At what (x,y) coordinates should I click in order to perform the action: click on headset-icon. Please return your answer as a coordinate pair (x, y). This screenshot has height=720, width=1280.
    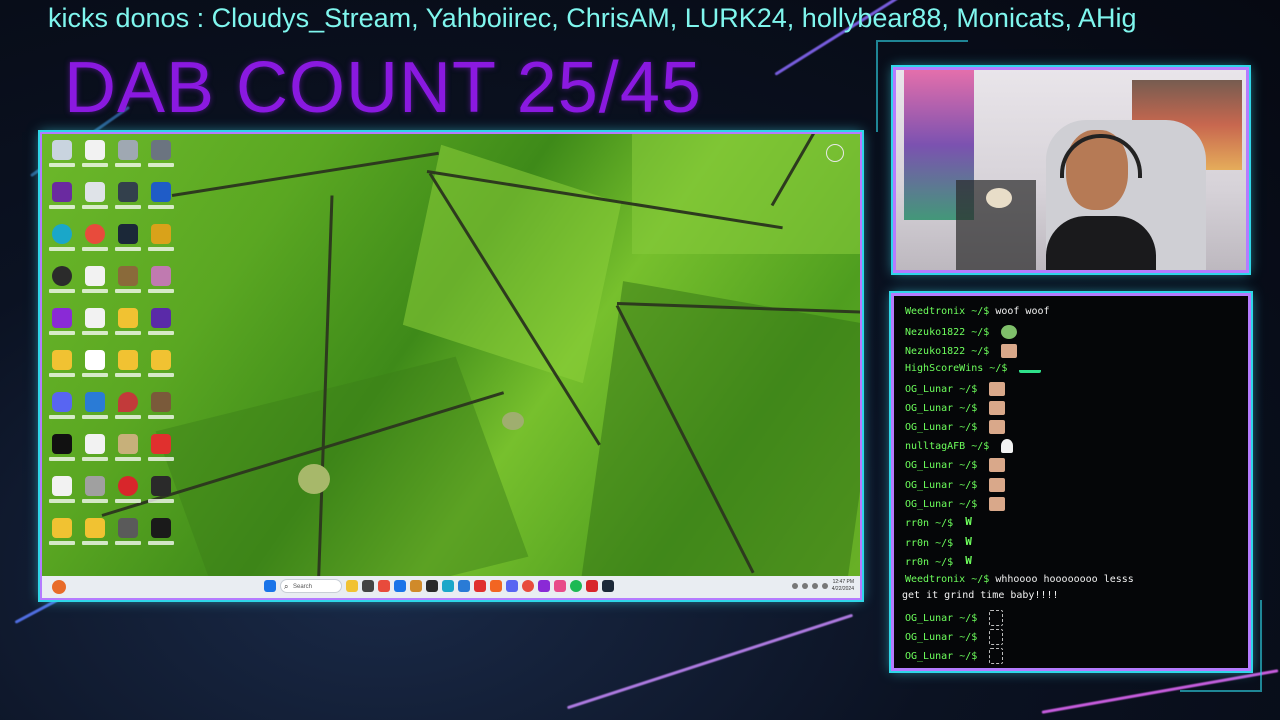
    Looking at the image, I should click on (1101, 156).